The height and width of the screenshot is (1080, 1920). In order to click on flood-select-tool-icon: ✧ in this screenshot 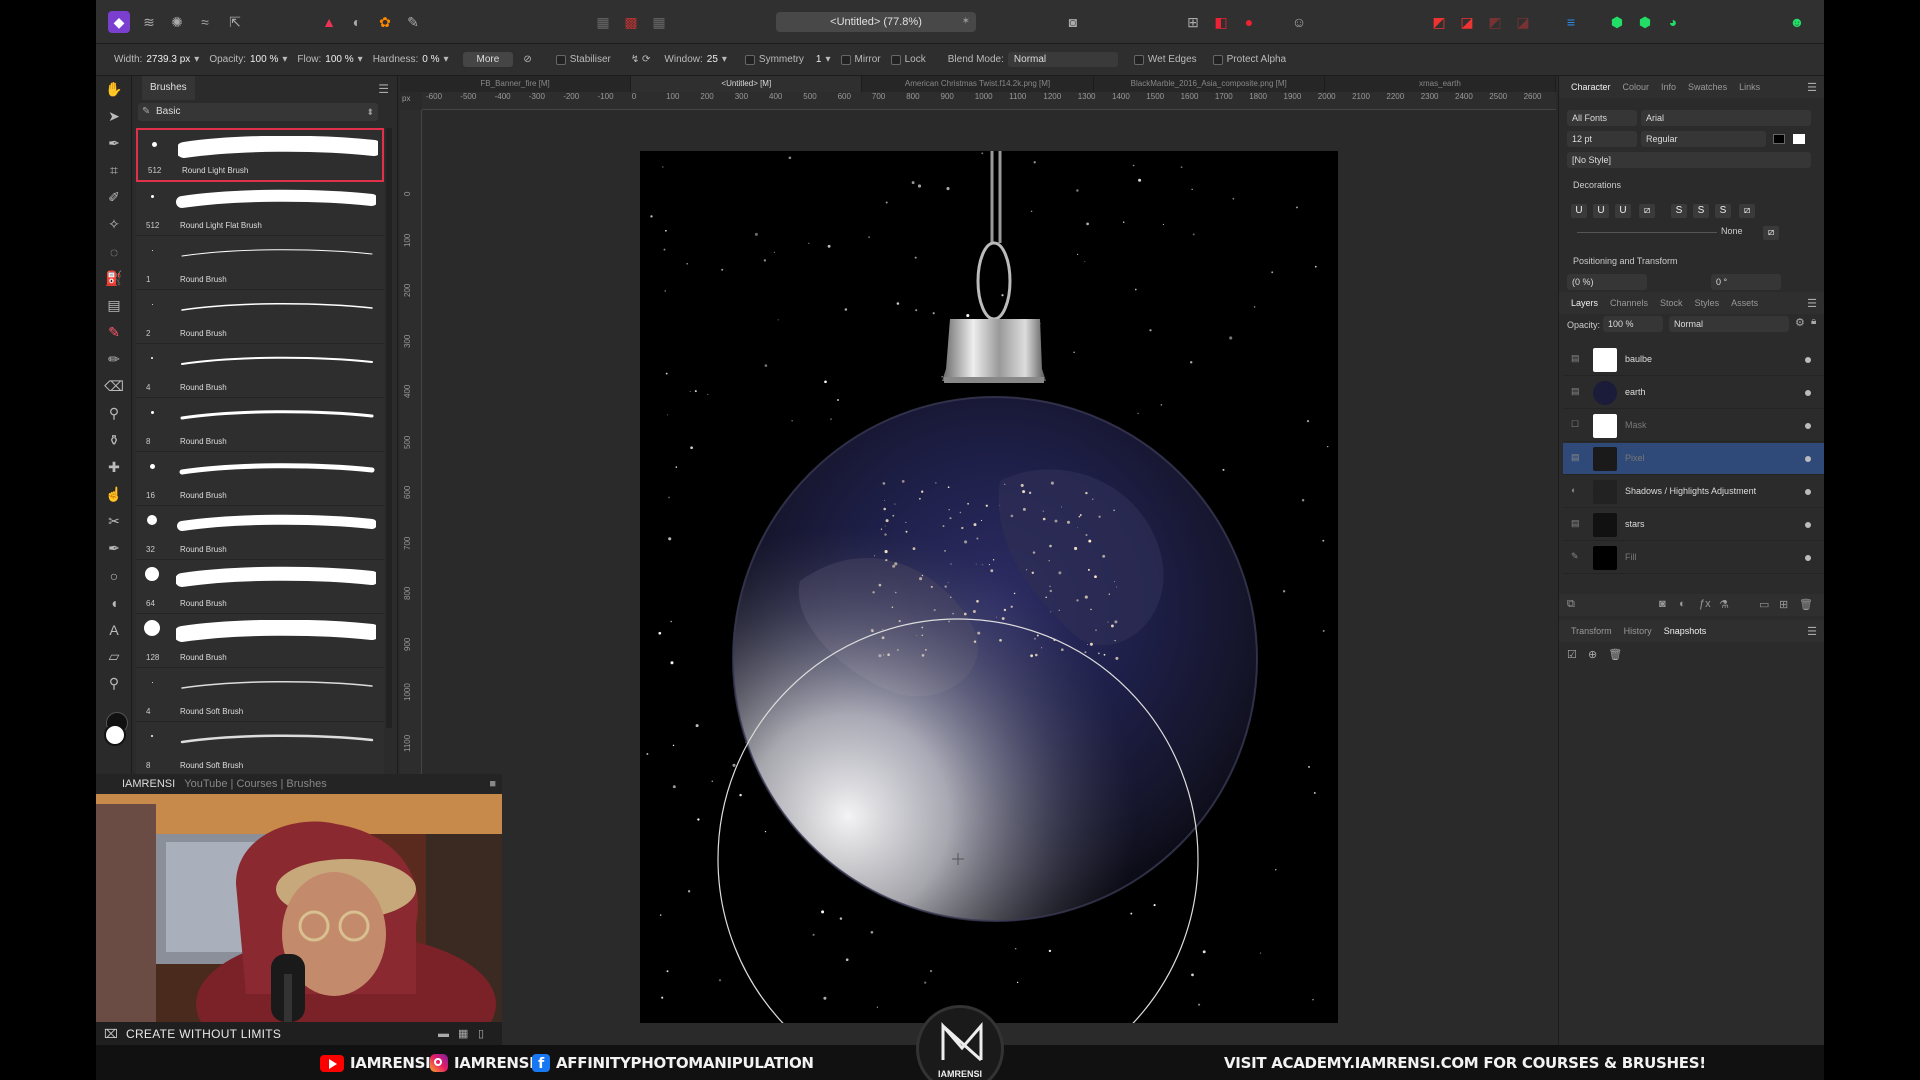, I will do `click(114, 224)`.